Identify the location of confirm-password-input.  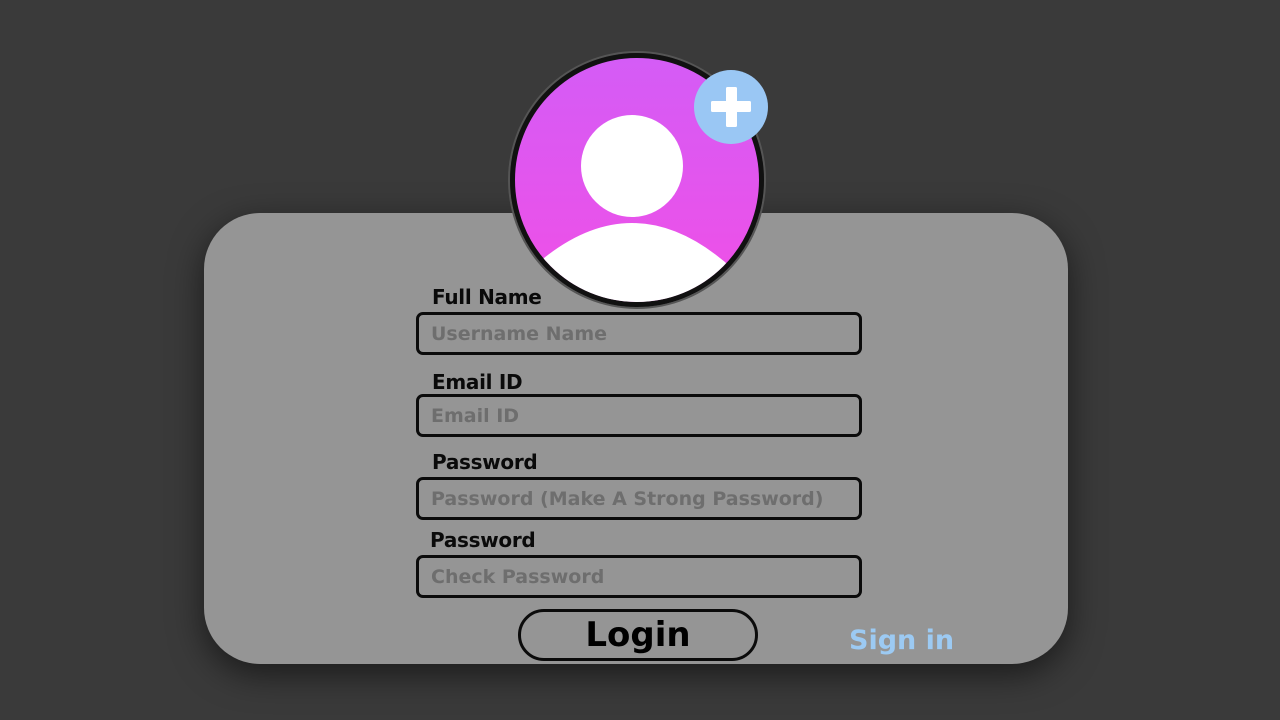
(639, 576).